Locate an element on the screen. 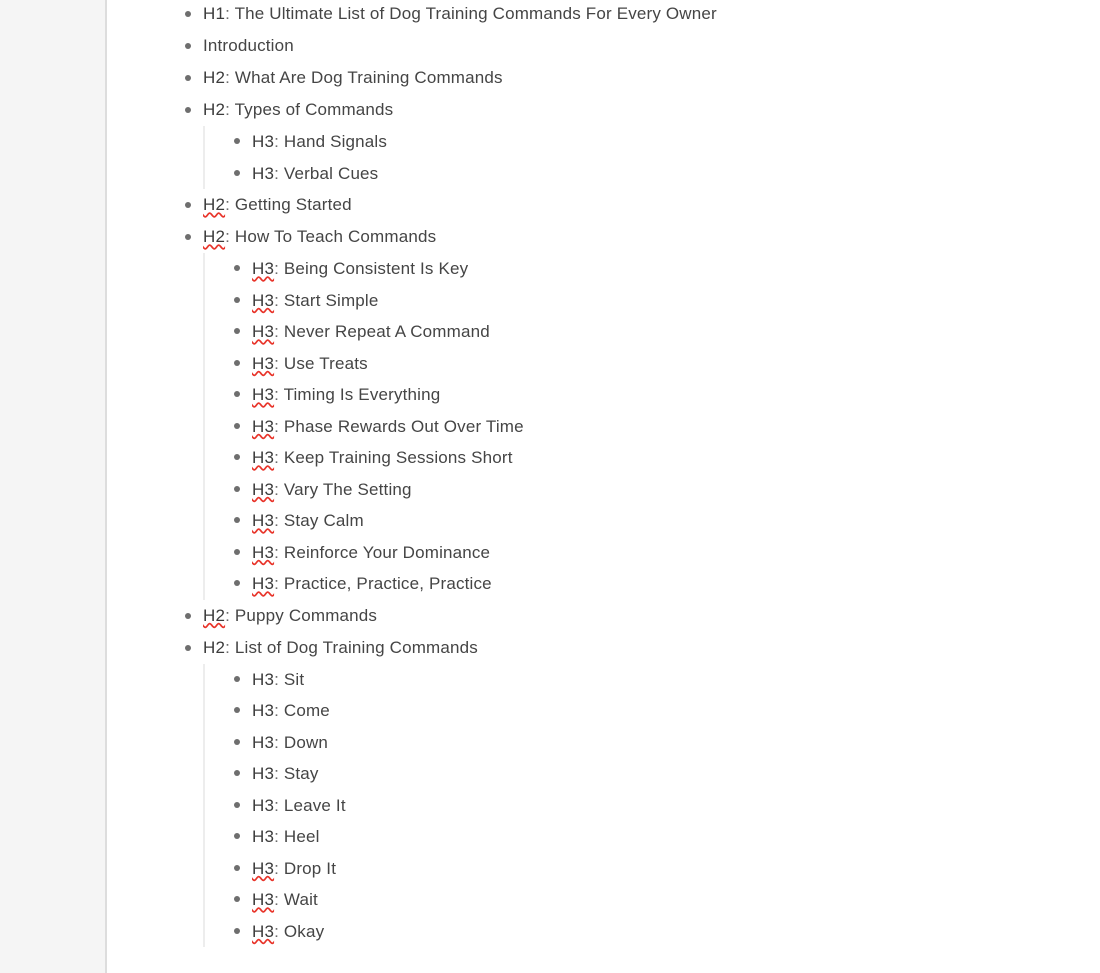 The width and height of the screenshot is (1100, 973). heading-tag-misspelled: H2 is located at coordinates (214, 204).